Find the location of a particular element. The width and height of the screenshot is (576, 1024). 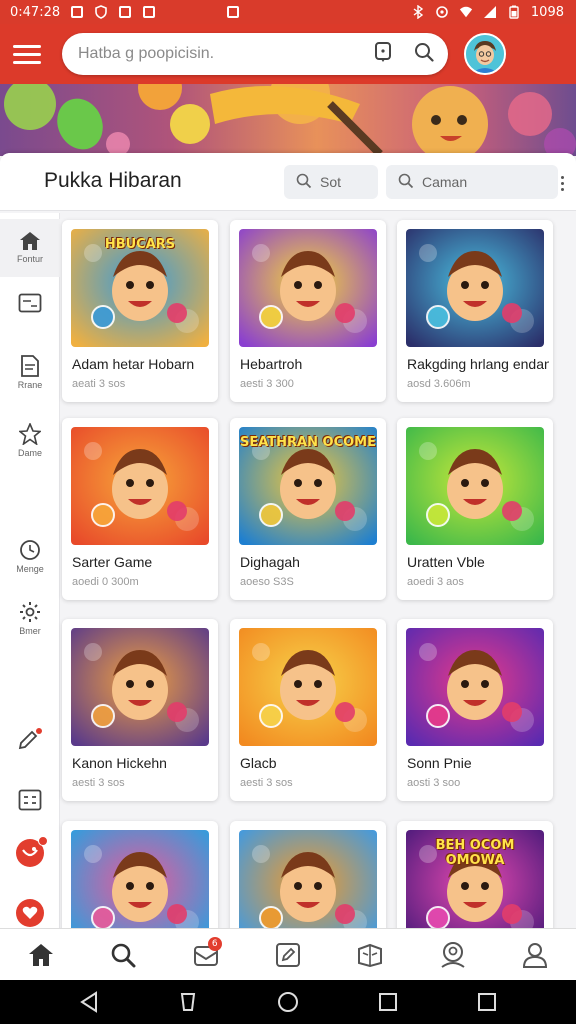

game-title: Glacb is located at coordinates (311, 763).